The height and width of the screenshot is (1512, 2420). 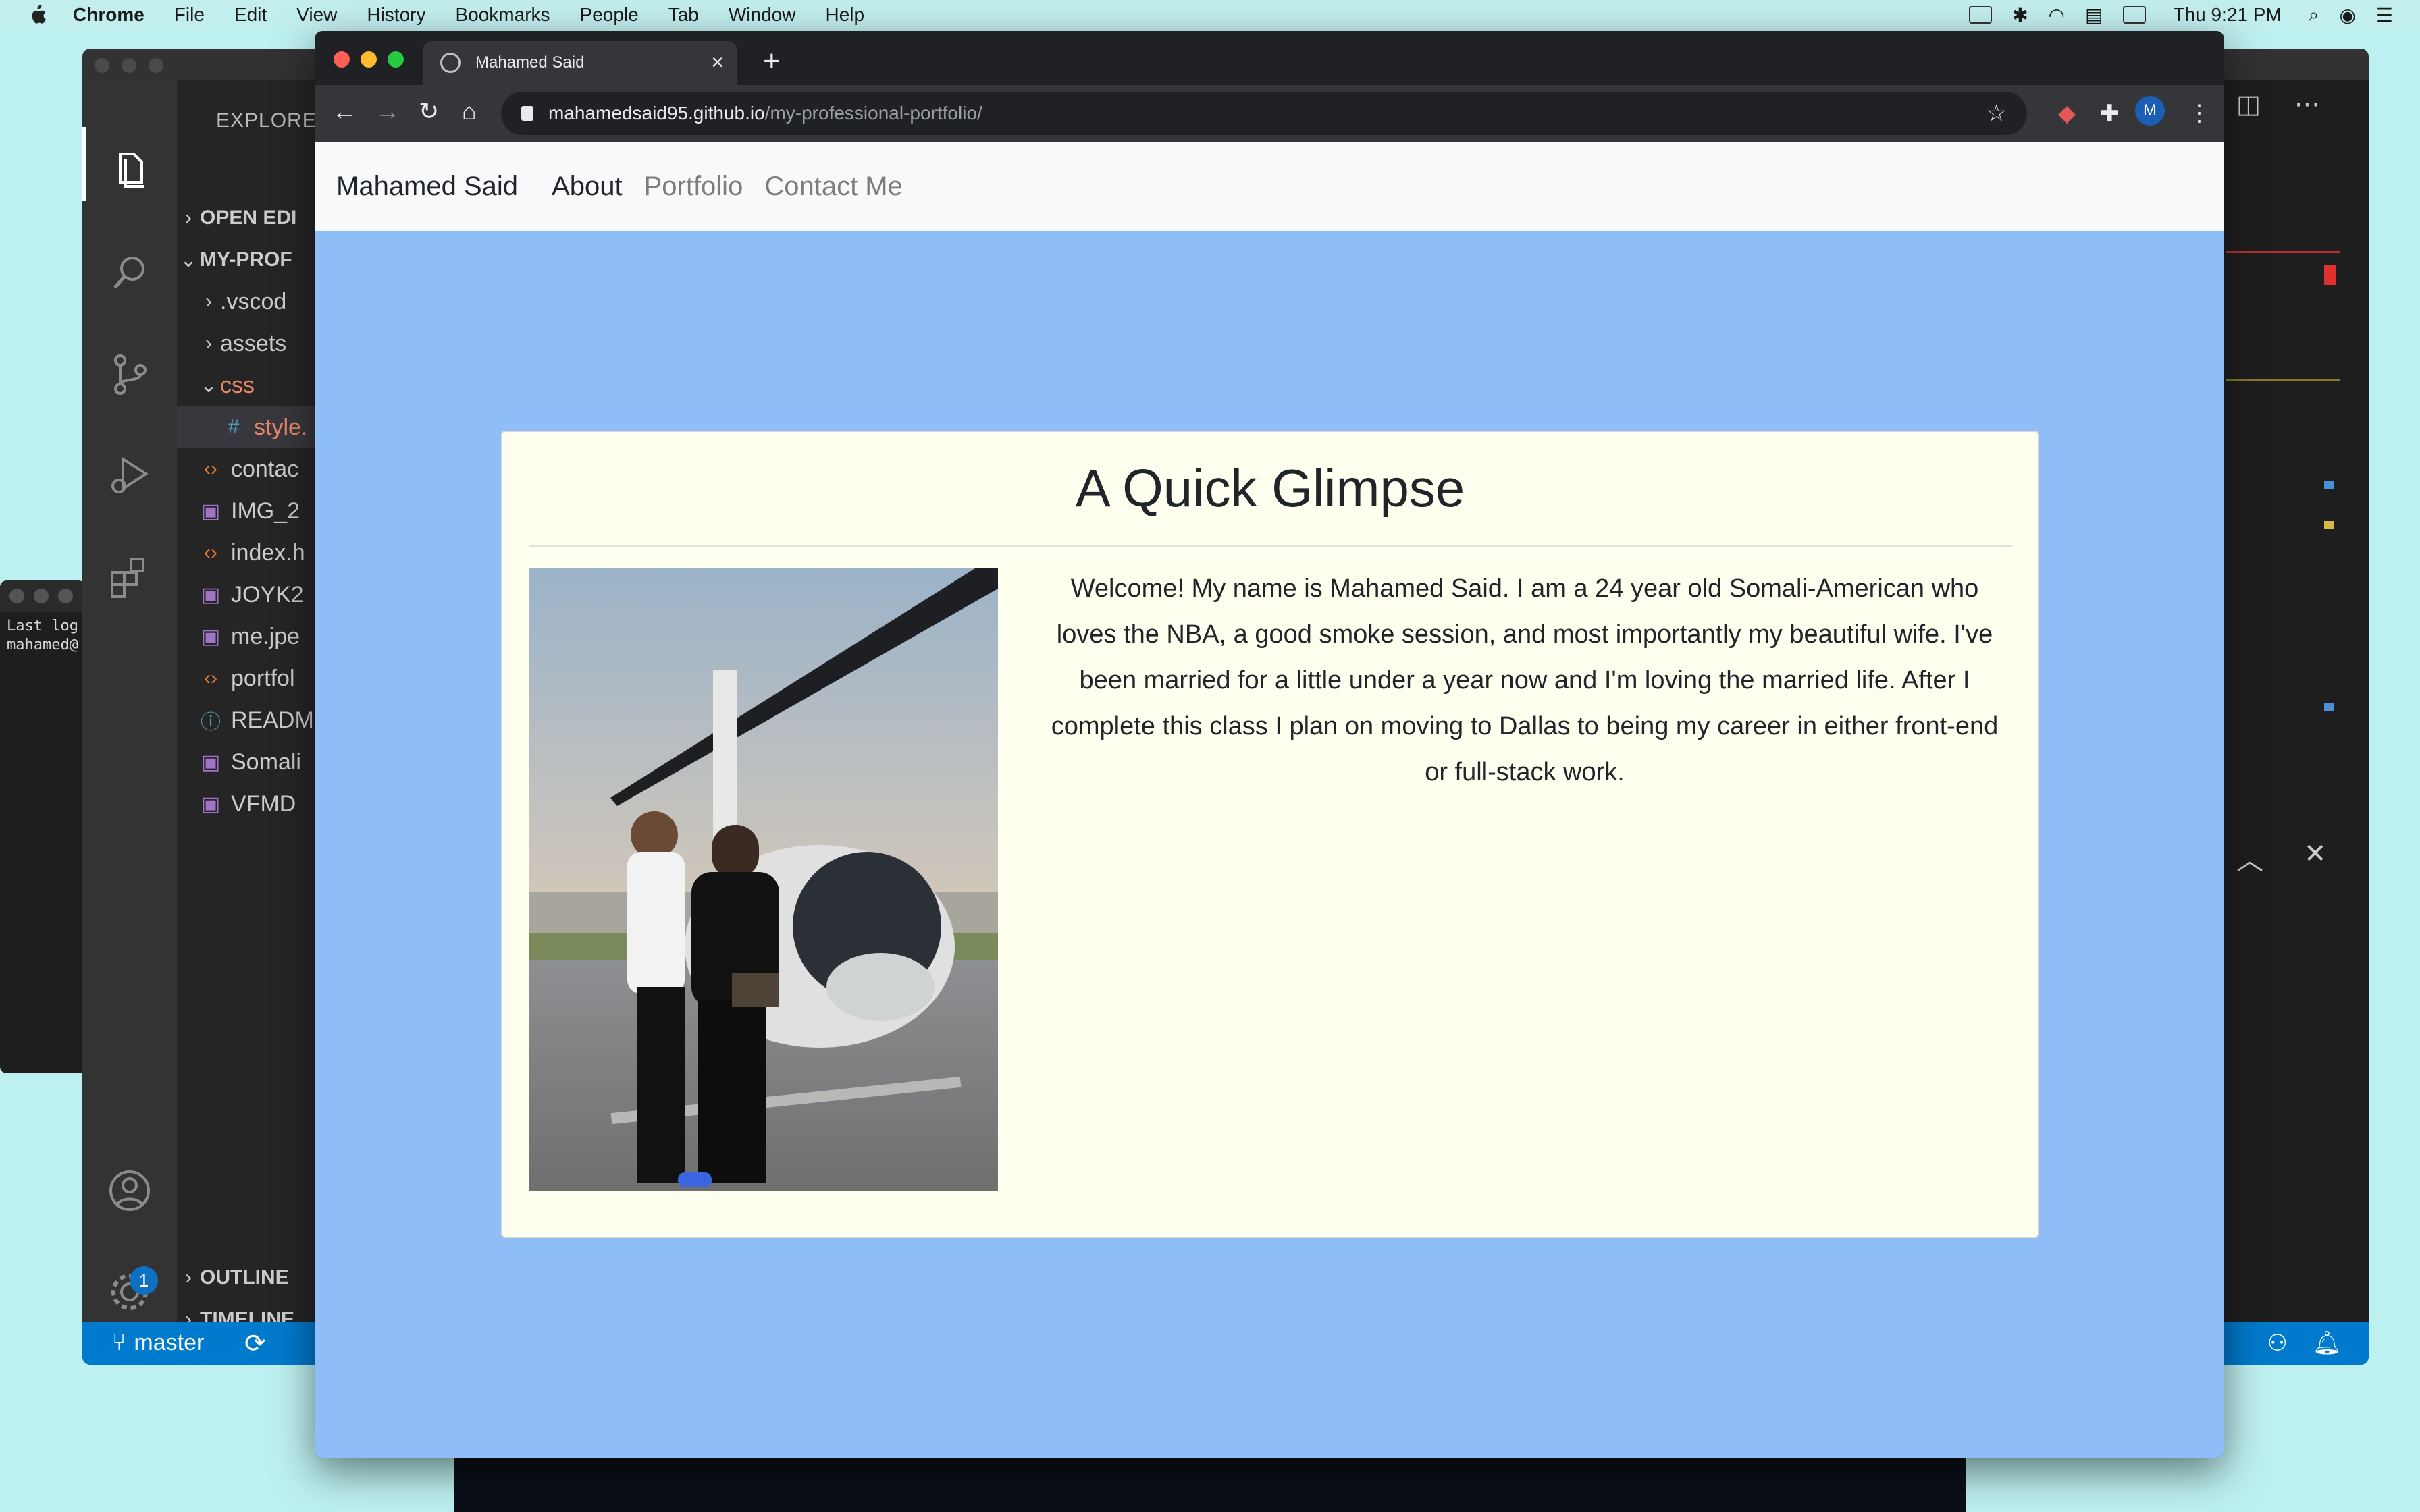 What do you see at coordinates (2150, 111) in the screenshot?
I see `profile-avatar: M` at bounding box center [2150, 111].